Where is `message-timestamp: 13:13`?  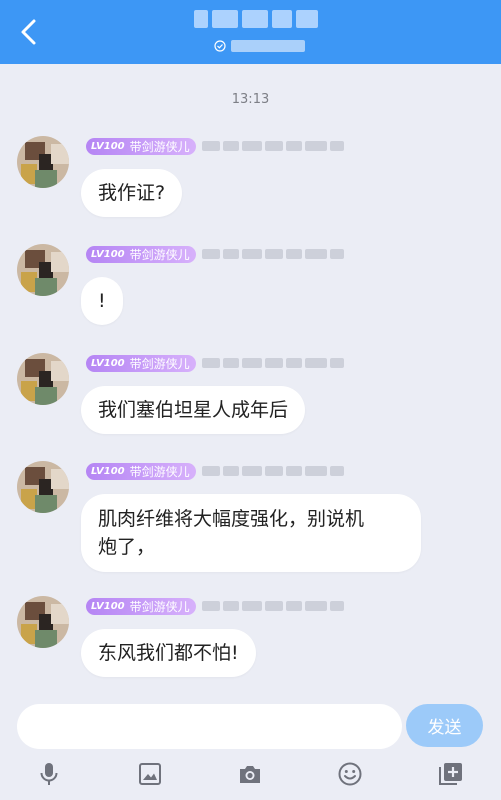 message-timestamp: 13:13 is located at coordinates (250, 99).